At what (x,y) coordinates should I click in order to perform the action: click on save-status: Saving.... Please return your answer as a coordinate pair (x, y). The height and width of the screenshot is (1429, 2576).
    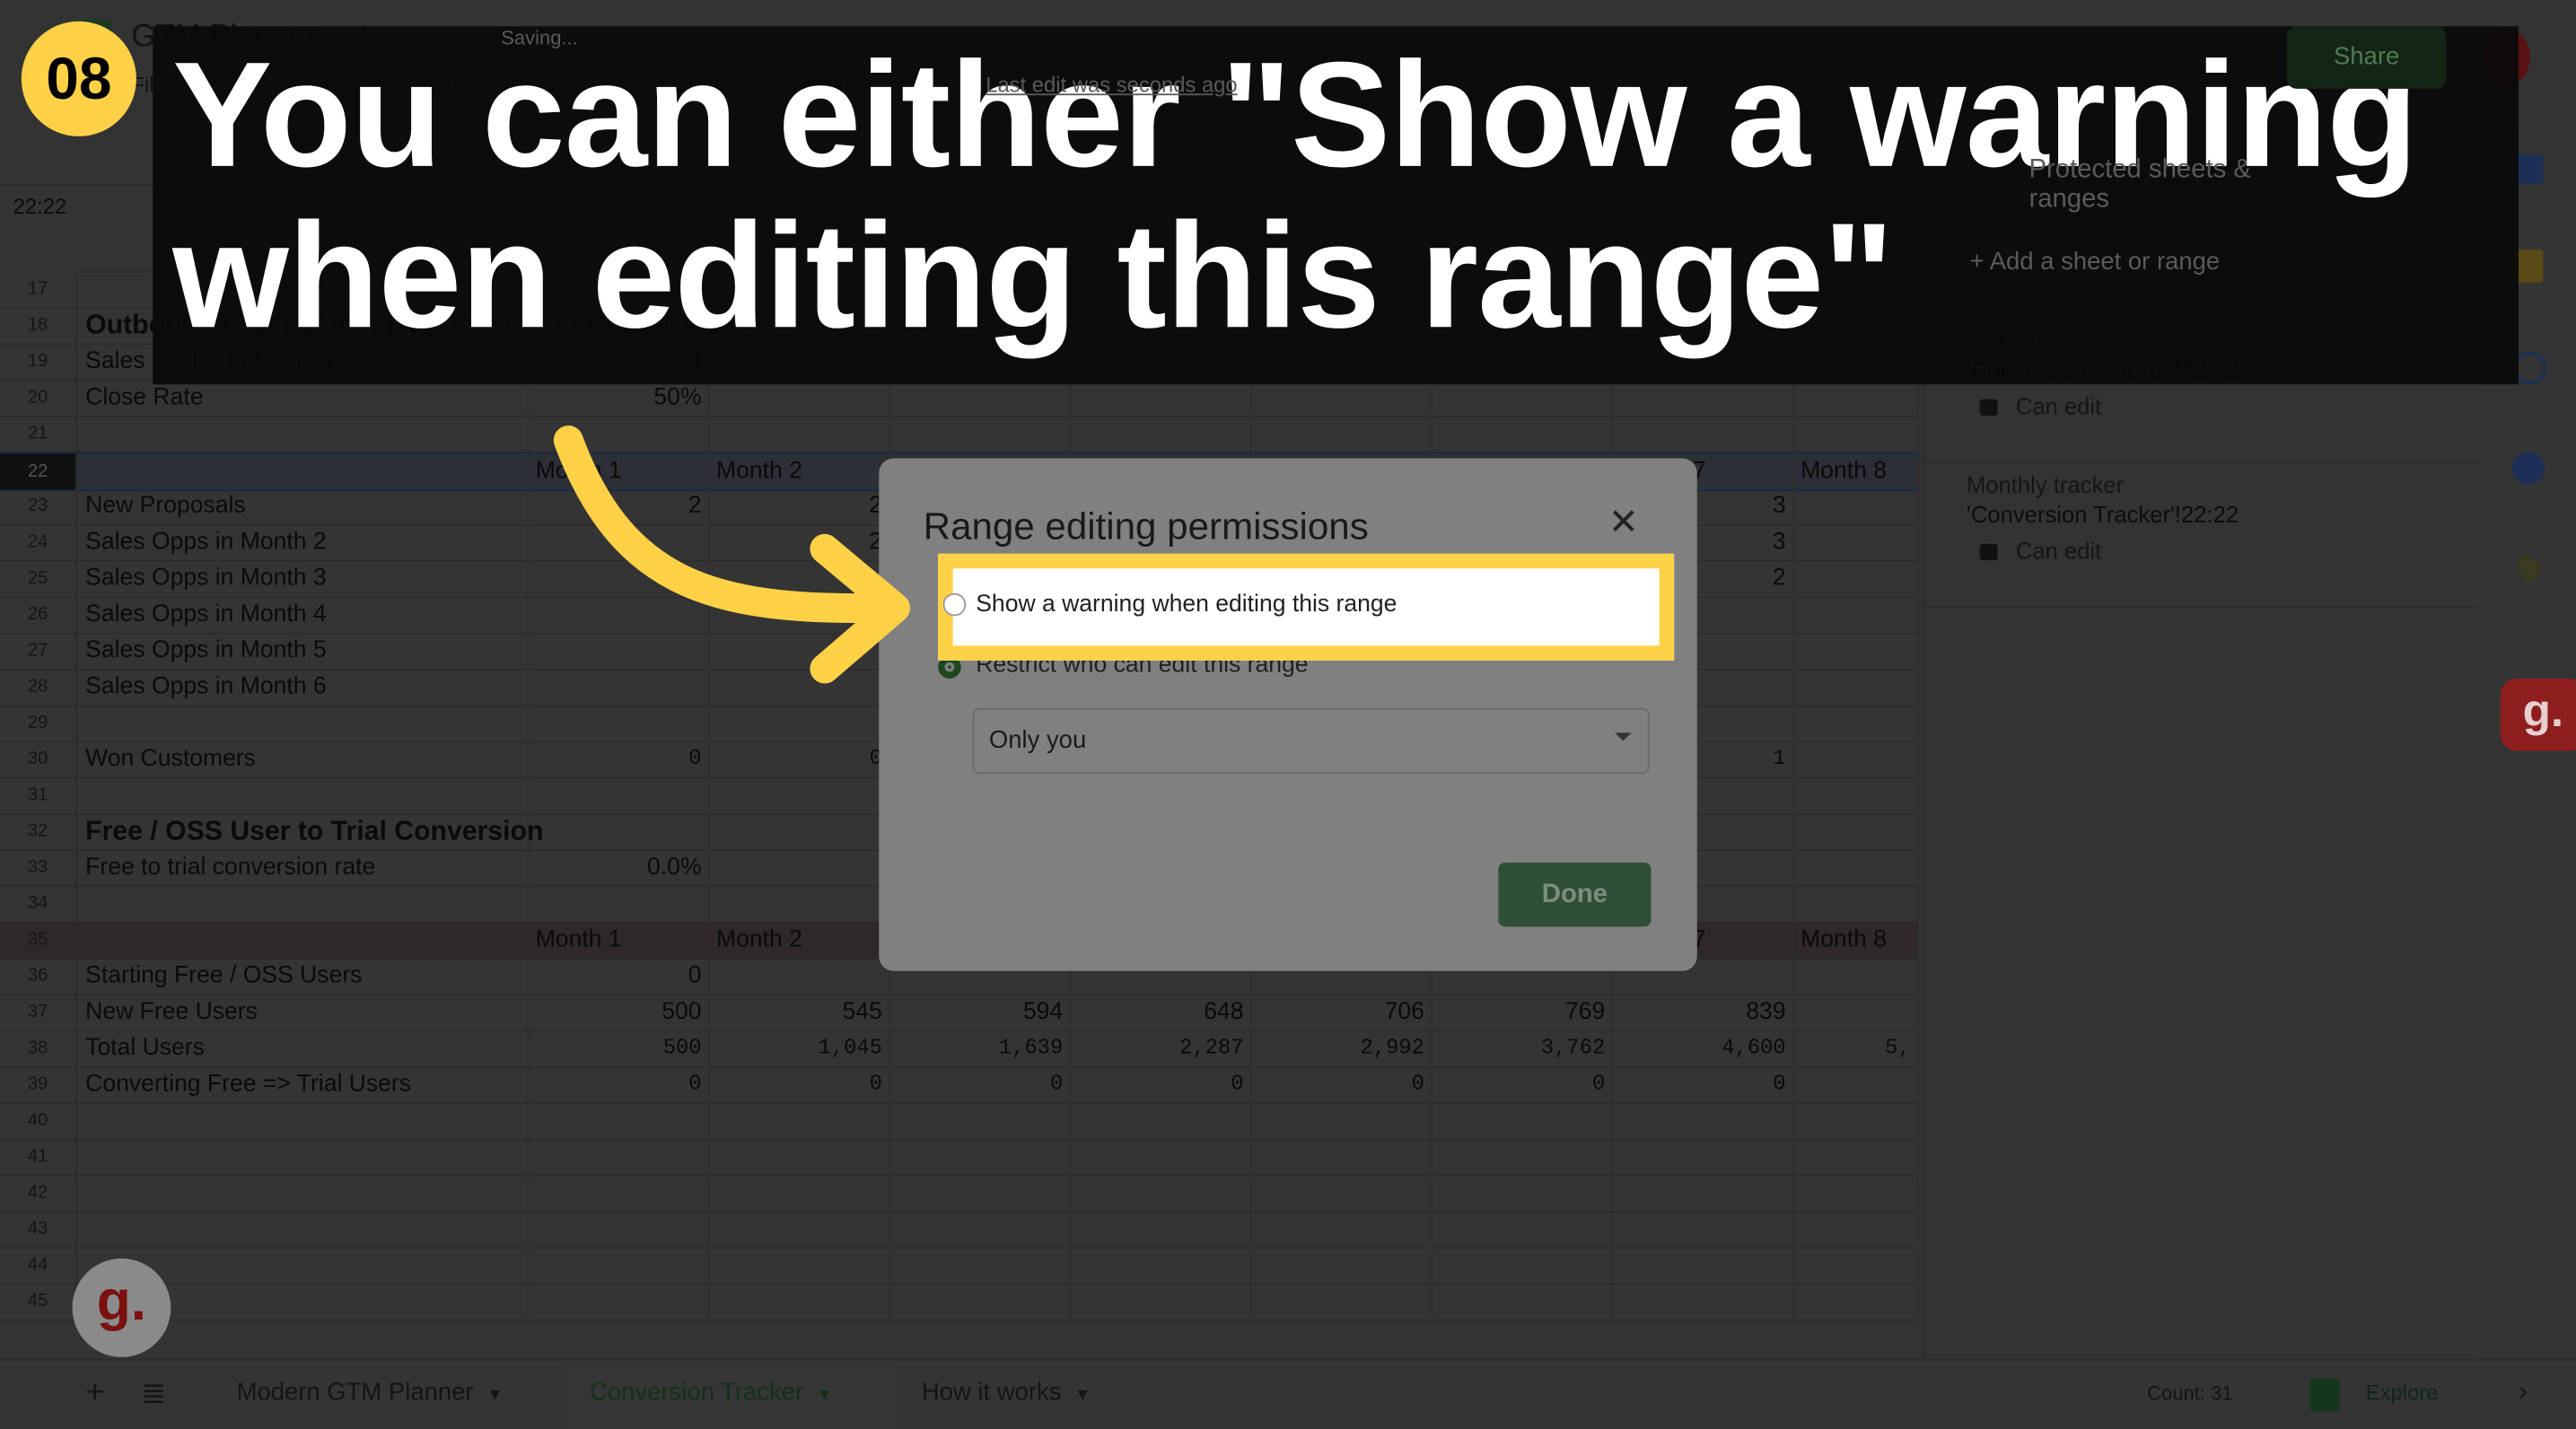
    Looking at the image, I should click on (539, 37).